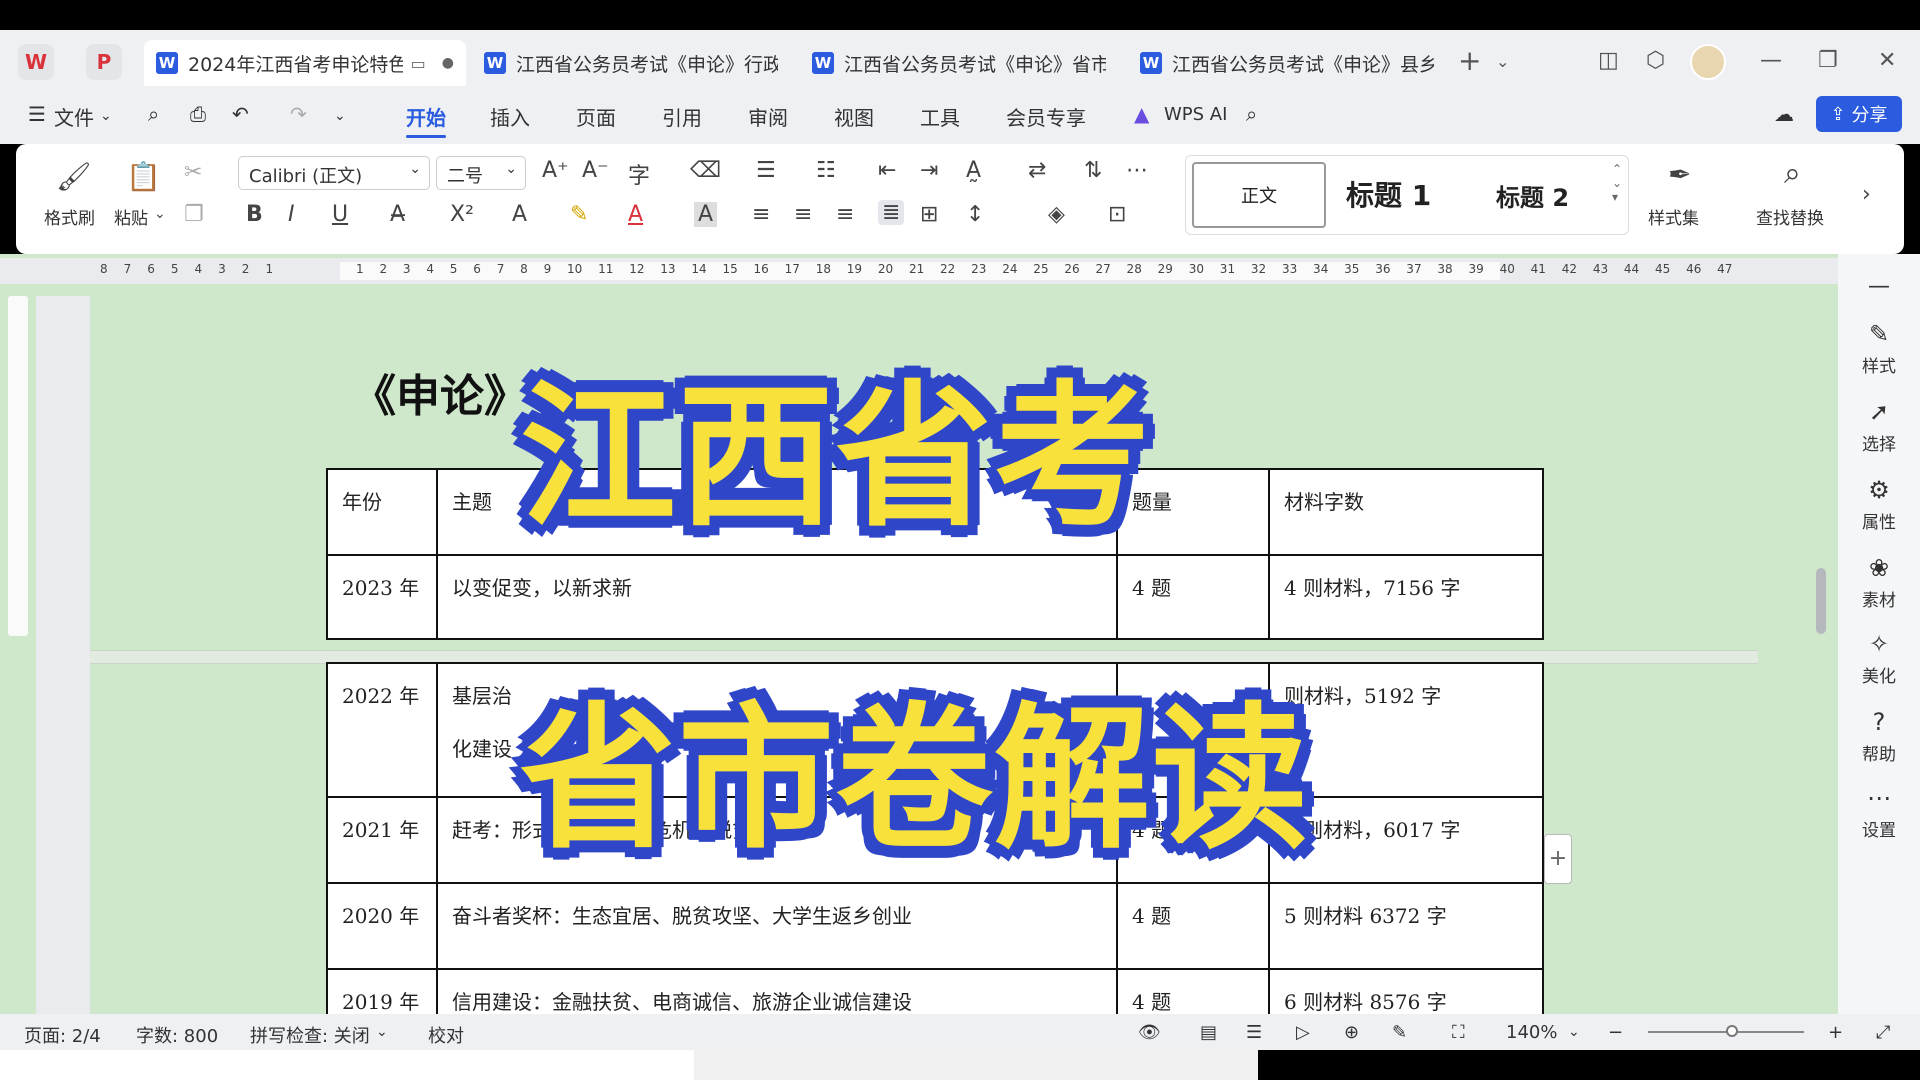 Image resolution: width=1920 pixels, height=1080 pixels. Describe the element at coordinates (1879, 736) in the screenshot. I see `panel-help: ? 帮助` at that location.